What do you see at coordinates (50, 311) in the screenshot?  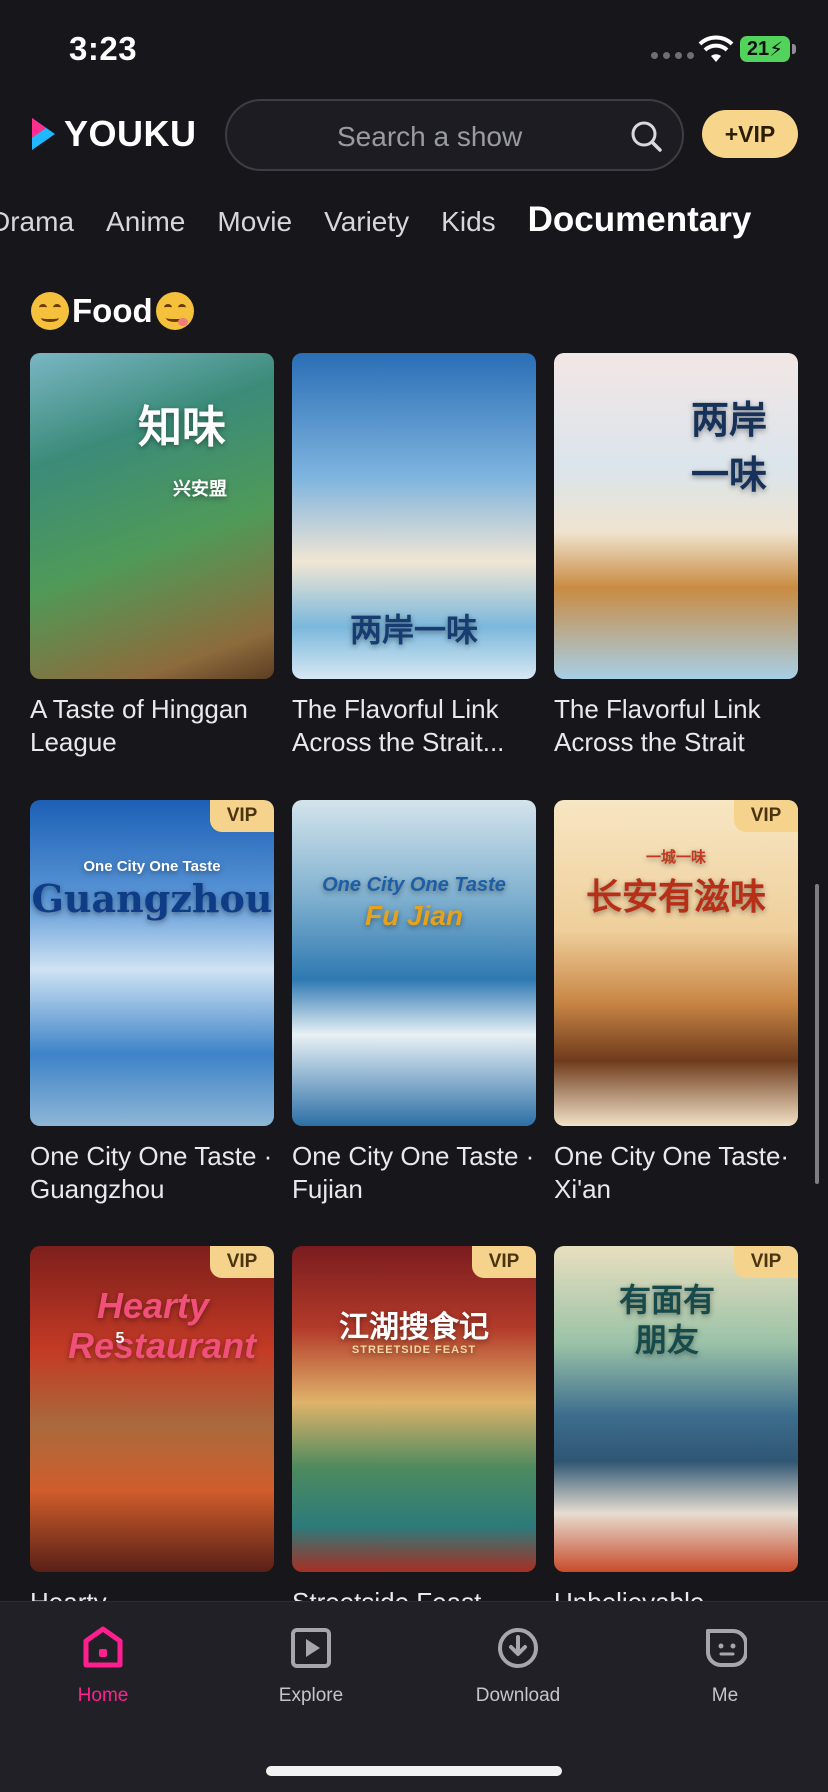 I see `drool-emoji-icon` at bounding box center [50, 311].